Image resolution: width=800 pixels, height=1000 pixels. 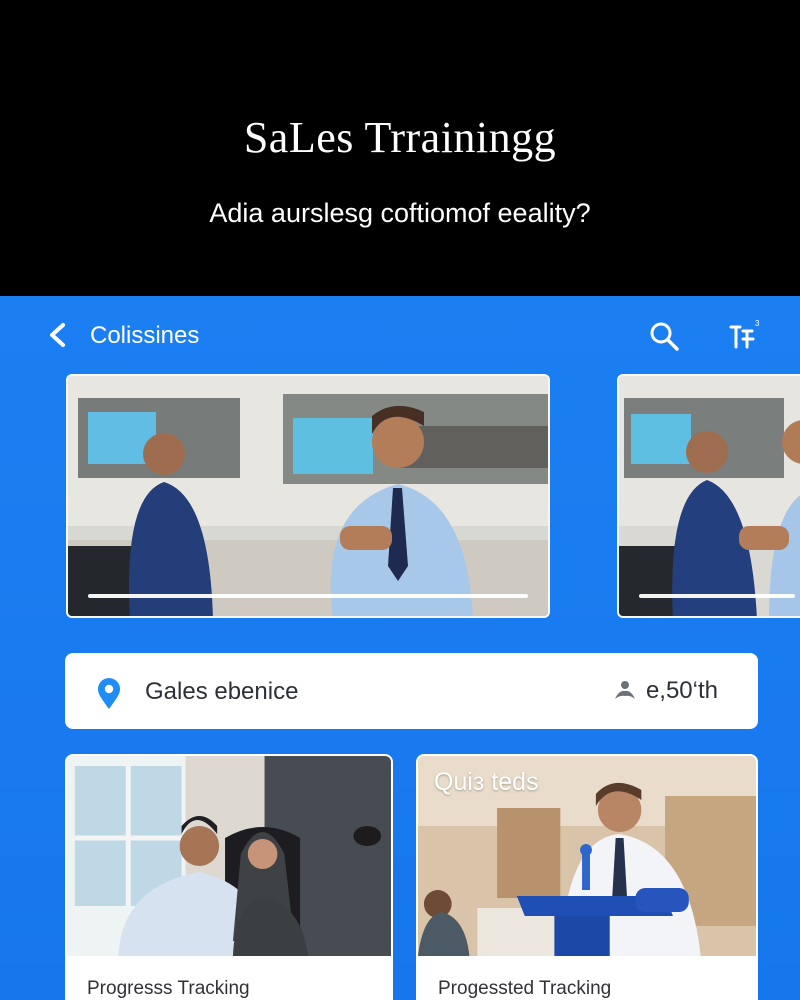 I want to click on location-meta: e,50‘th, so click(x=665, y=691).